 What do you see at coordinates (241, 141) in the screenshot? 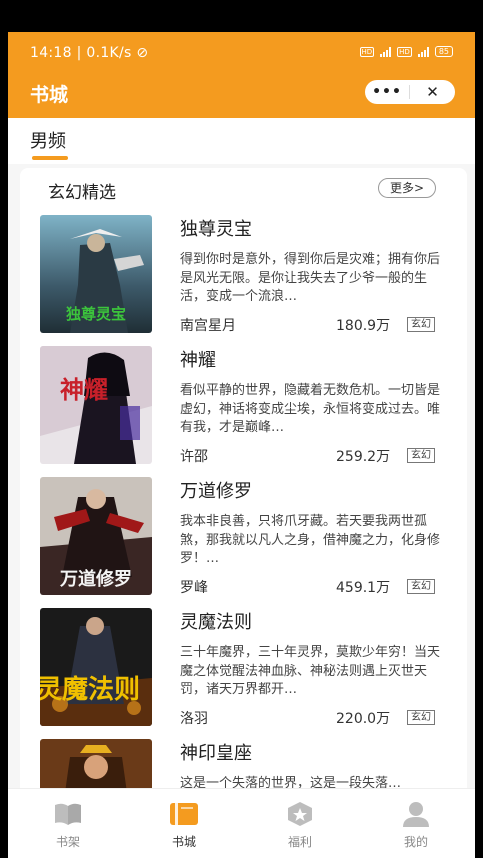
I see `category-tabs: 男频` at bounding box center [241, 141].